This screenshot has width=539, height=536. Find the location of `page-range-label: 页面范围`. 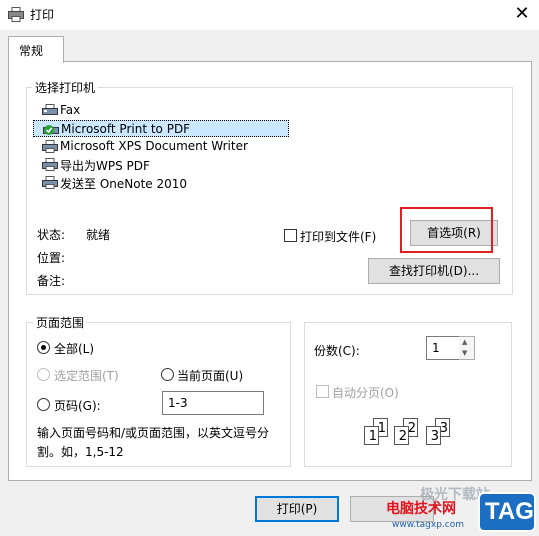

page-range-label: 页面范围 is located at coordinates (60, 322).